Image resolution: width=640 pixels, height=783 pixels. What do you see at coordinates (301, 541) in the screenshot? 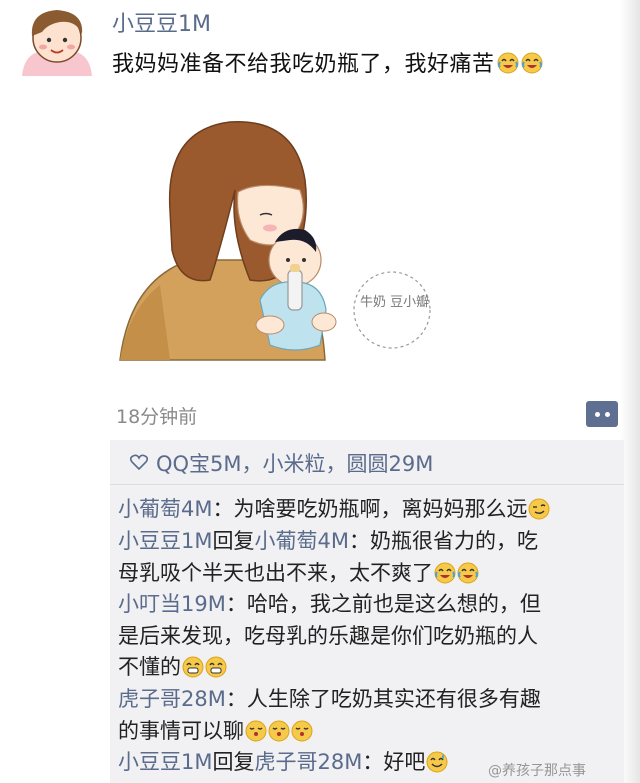
I see `reply-to-author: 小葡萄4M` at bounding box center [301, 541].